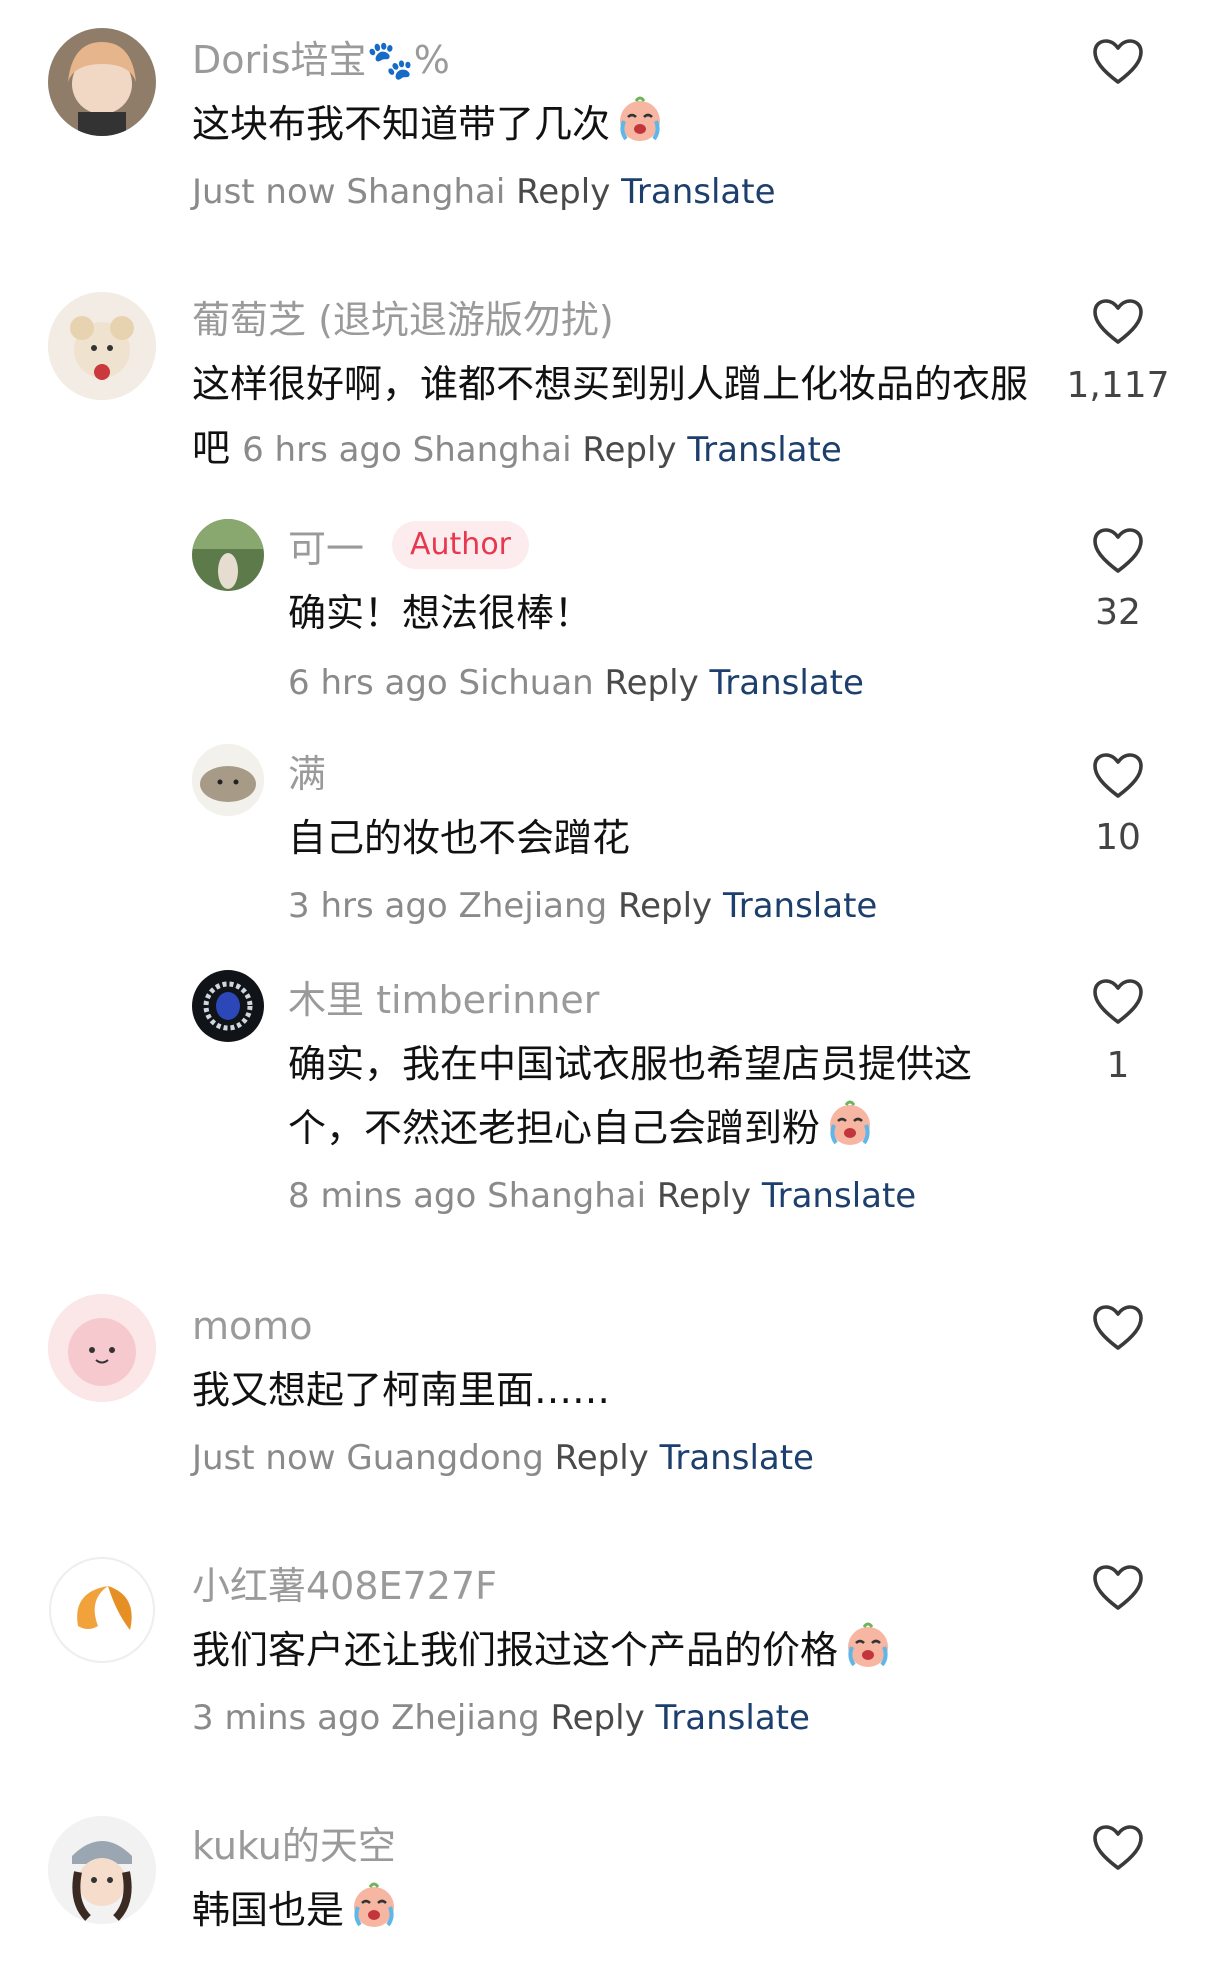  What do you see at coordinates (1118, 612) in the screenshot?
I see `like-count: 32` at bounding box center [1118, 612].